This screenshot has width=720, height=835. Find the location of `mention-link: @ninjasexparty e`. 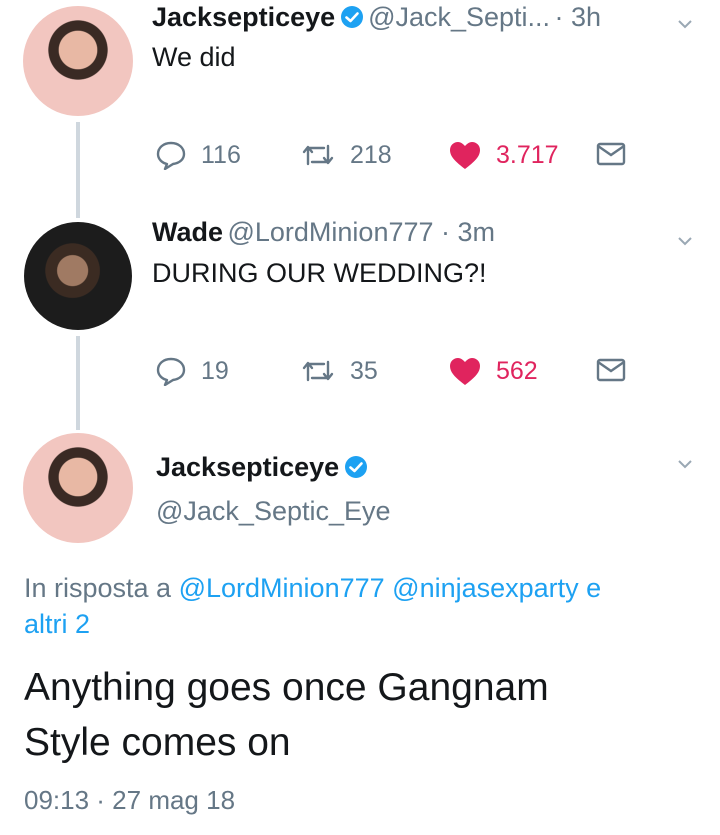

mention-link: @ninjasexparty e is located at coordinates (496, 588).